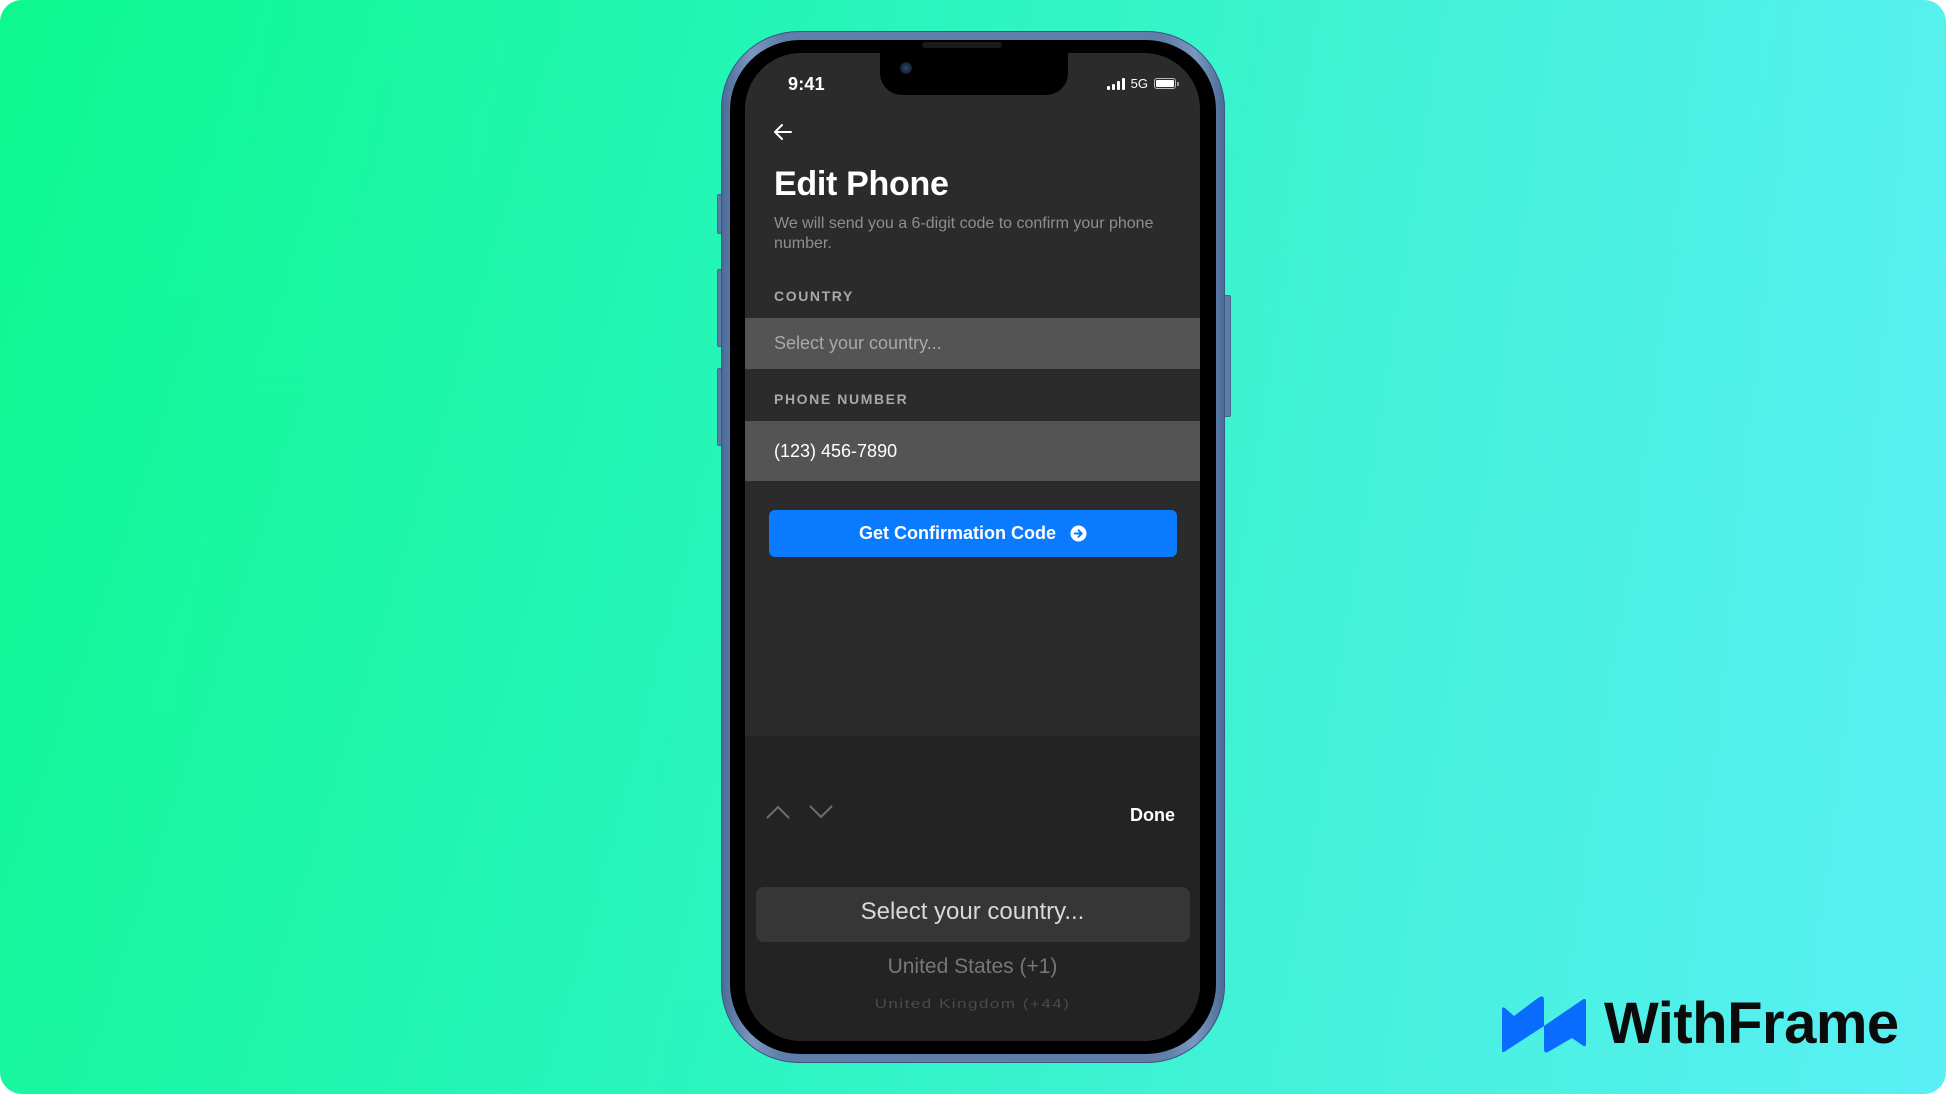 This screenshot has width=1946, height=1094. I want to click on page-title: Edit Phone, so click(861, 184).